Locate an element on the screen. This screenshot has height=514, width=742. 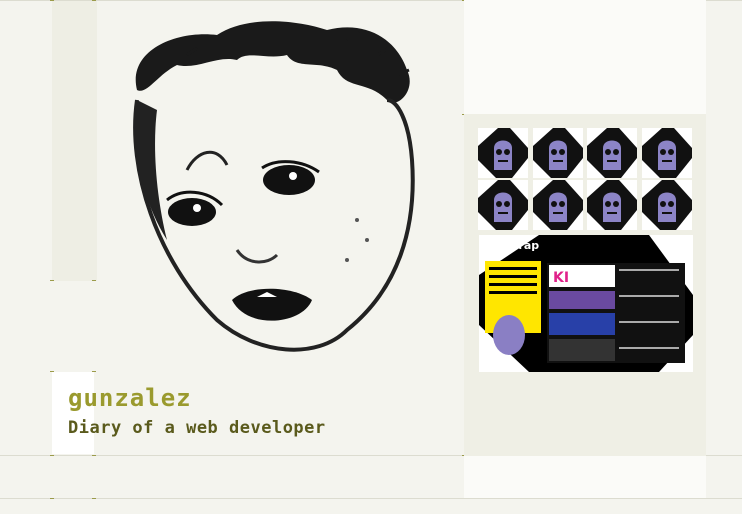
firetrap-site-preview: Firetrap KI is located at coordinates (586, 303).